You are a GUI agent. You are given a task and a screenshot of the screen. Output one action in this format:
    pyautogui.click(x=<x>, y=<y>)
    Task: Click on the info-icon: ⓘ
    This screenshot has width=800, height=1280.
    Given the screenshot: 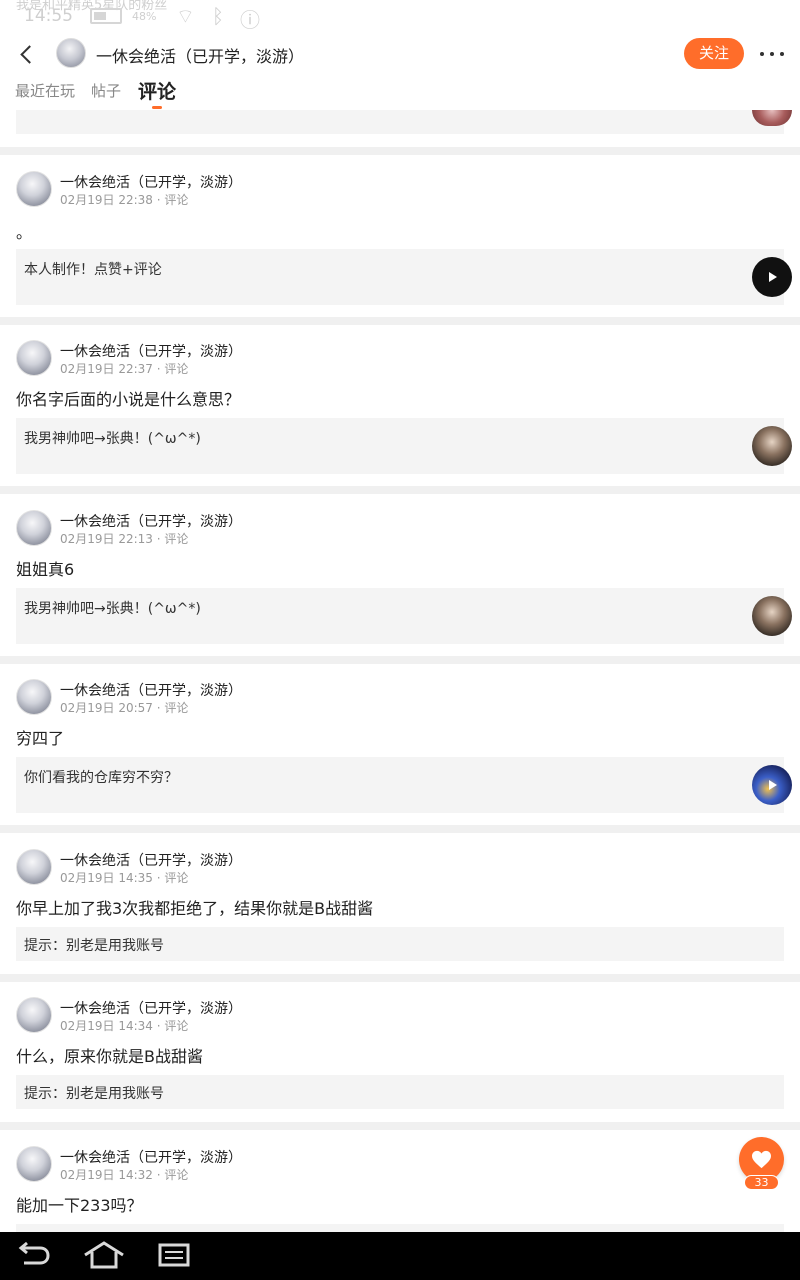 What is the action you would take?
    pyautogui.click(x=250, y=20)
    